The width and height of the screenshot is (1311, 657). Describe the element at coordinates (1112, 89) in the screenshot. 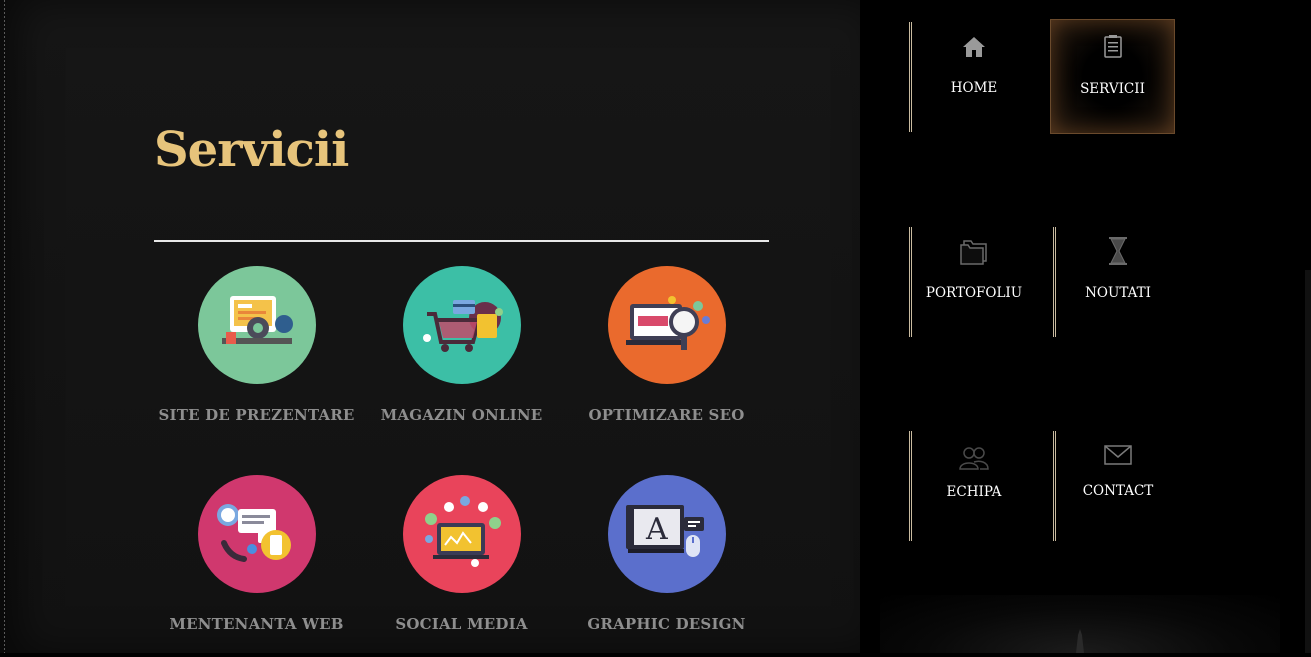

I see `nav-label: SERVICII` at that location.